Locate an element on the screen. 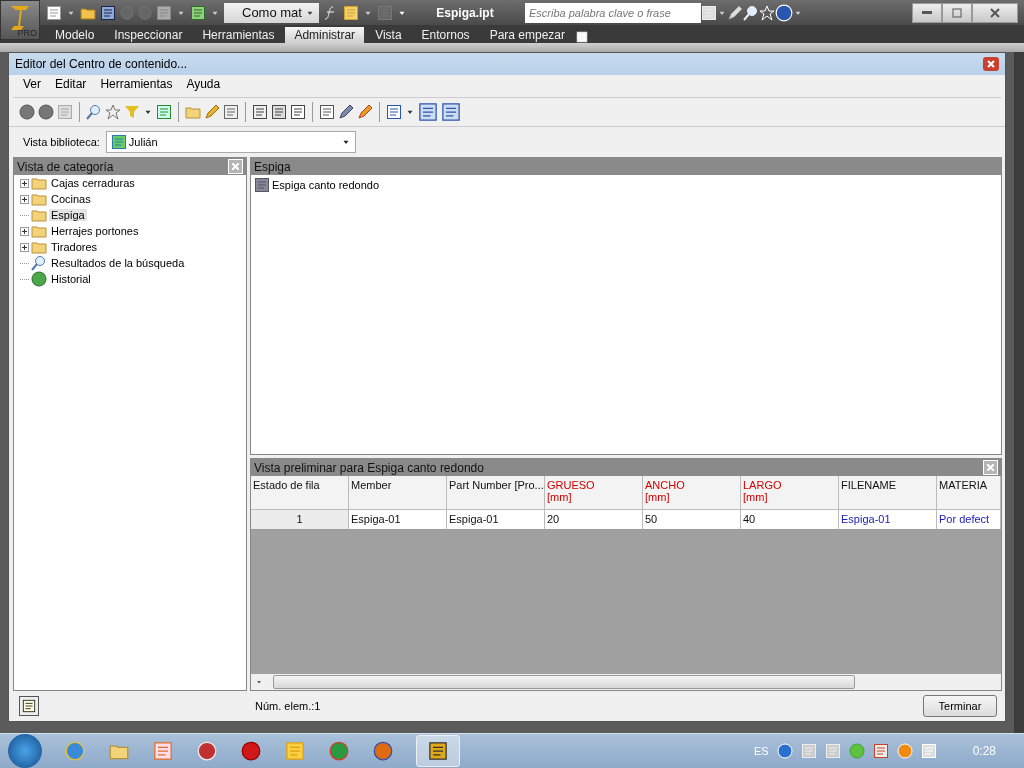  pane-title: Vista preliminar para Espiga canto redondo is located at coordinates (369, 467).